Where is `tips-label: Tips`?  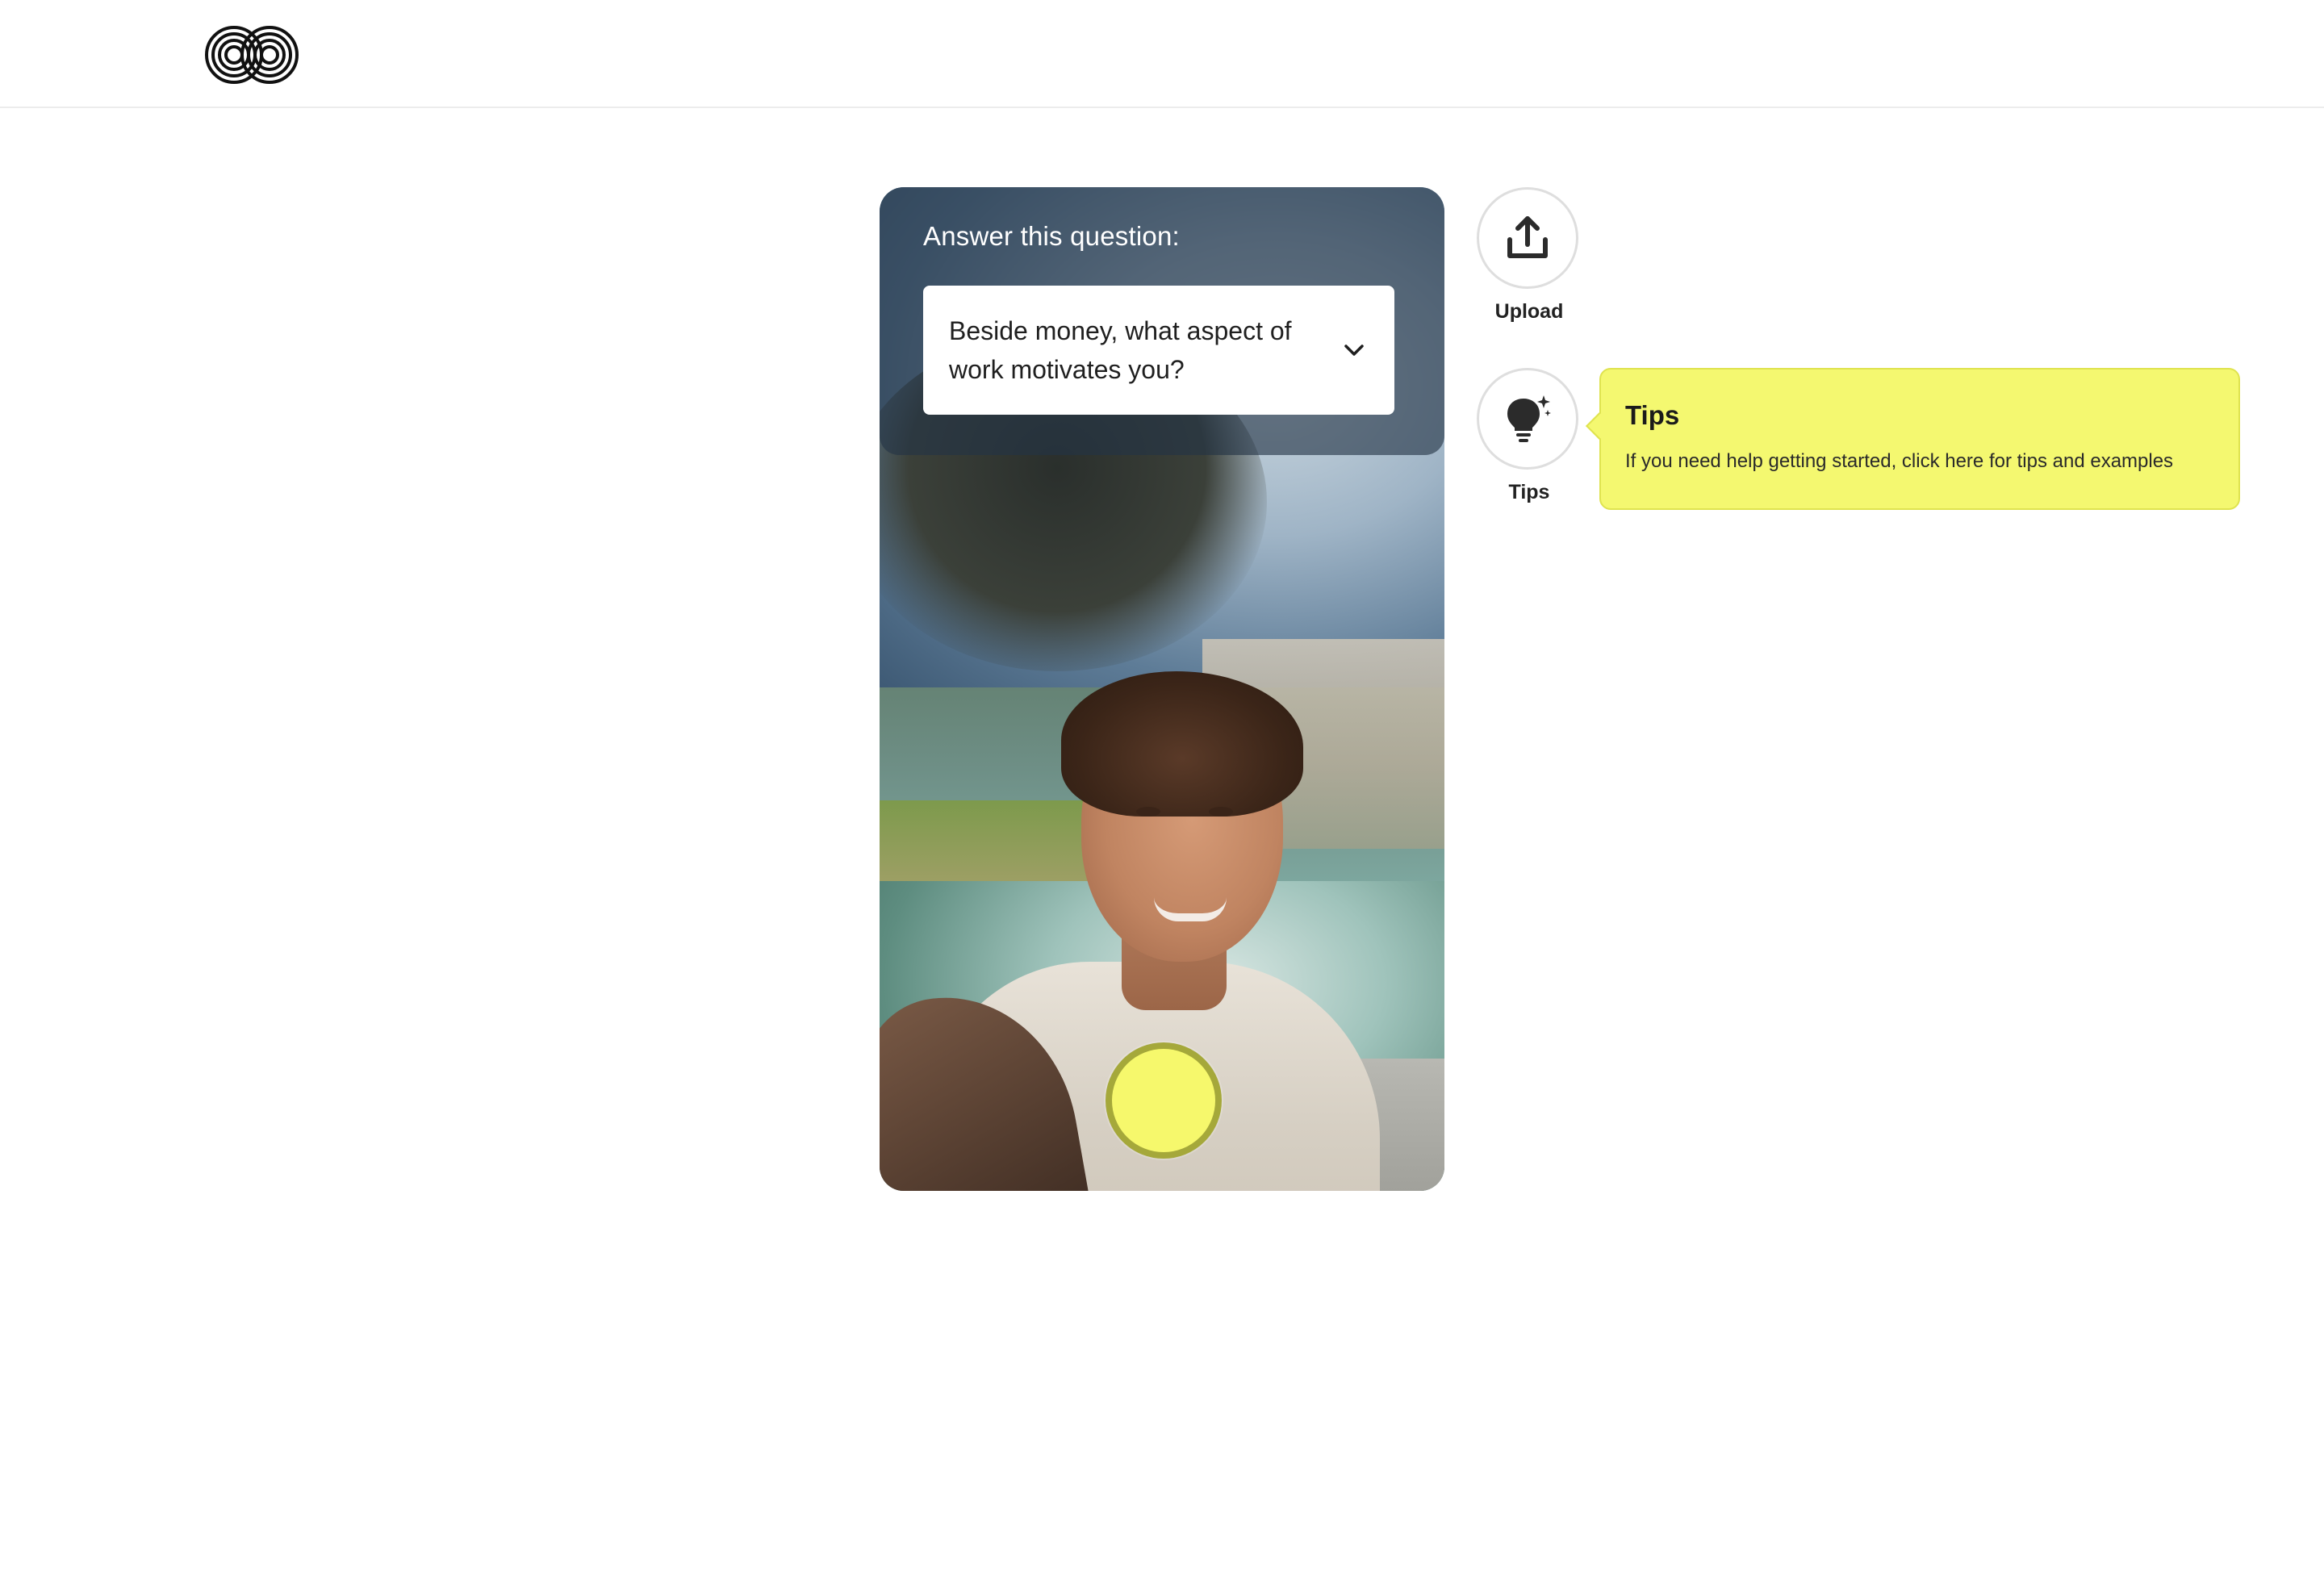
tips-label: Tips is located at coordinates (1529, 492).